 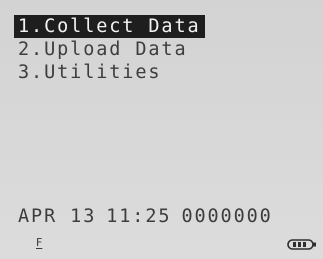 What do you see at coordinates (109, 72) in the screenshot?
I see `menu-item-utilities: 3.Utilities` at bounding box center [109, 72].